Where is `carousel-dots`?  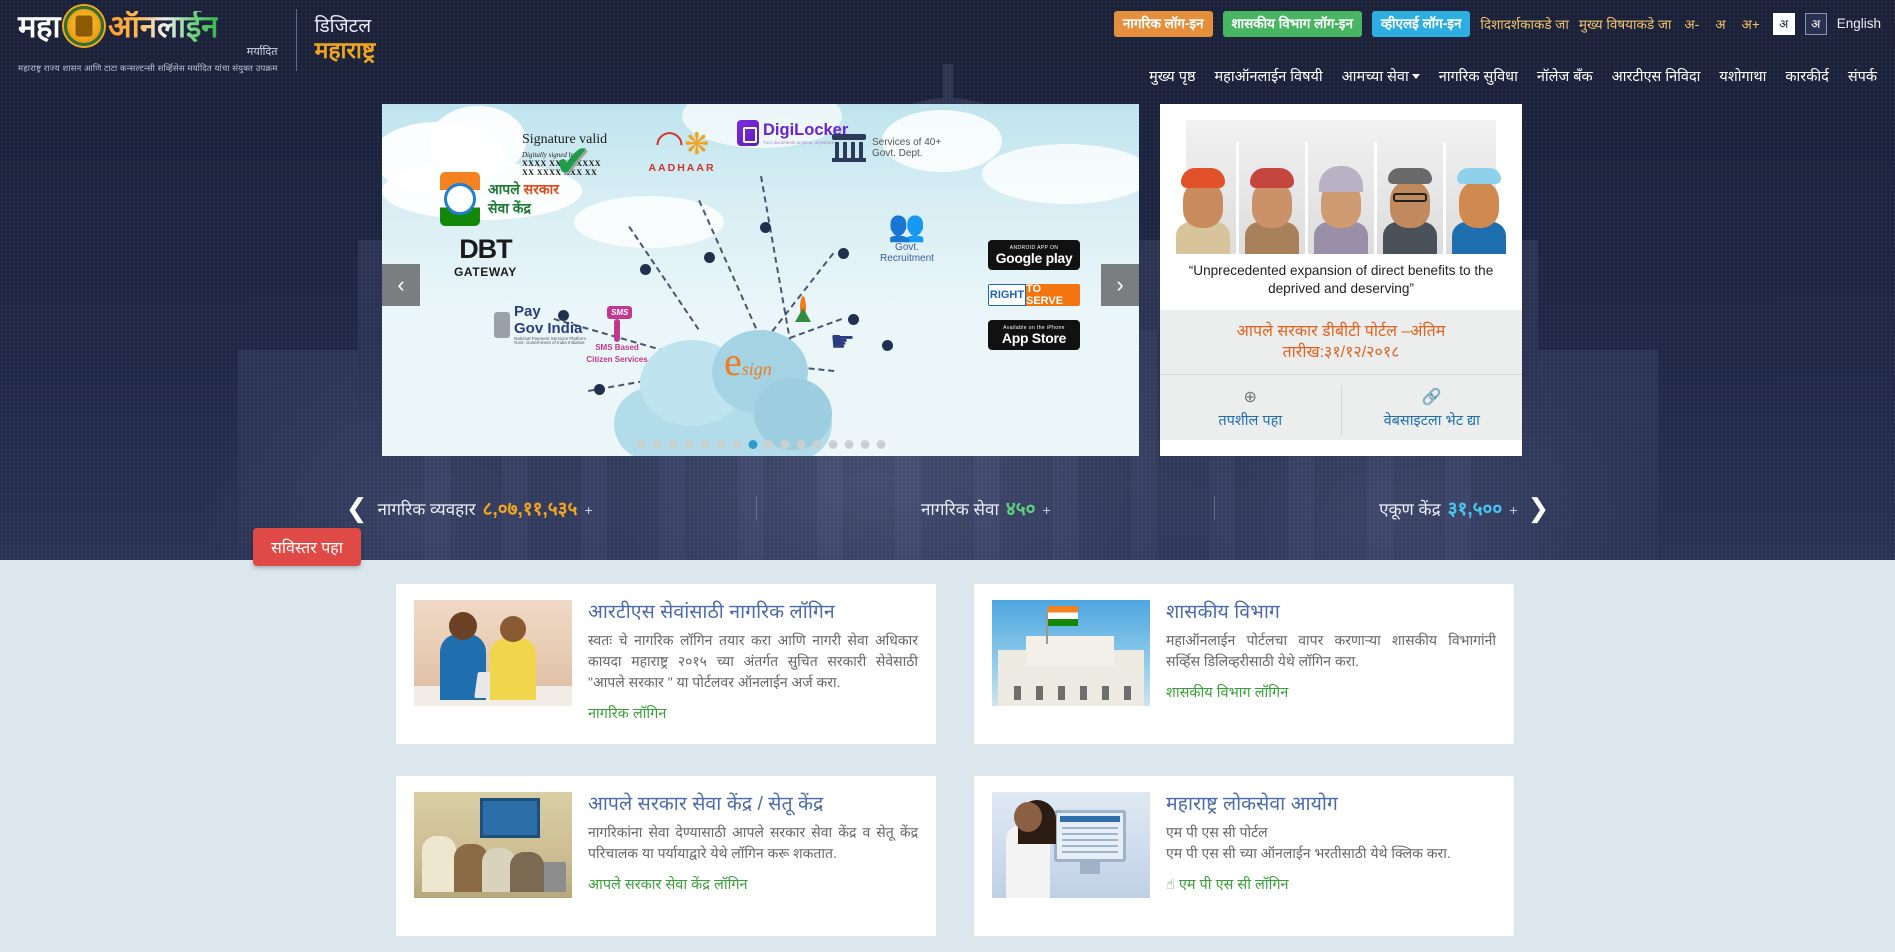
carousel-dots is located at coordinates (760, 444).